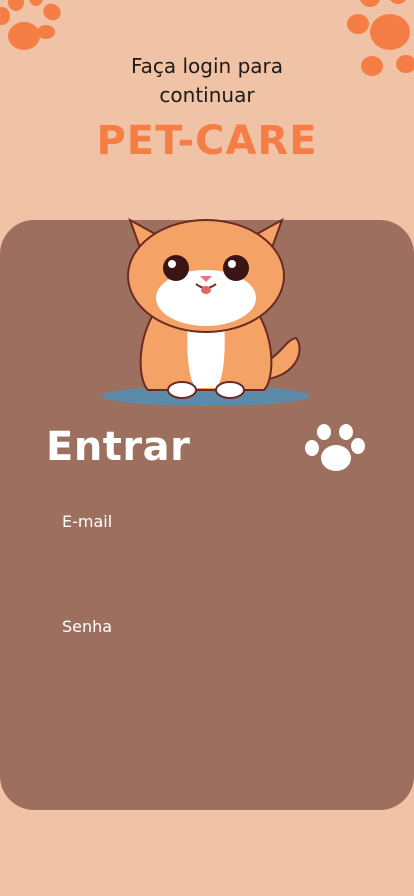 The width and height of the screenshot is (414, 896). What do you see at coordinates (334, 451) in the screenshot?
I see `paw-icon` at bounding box center [334, 451].